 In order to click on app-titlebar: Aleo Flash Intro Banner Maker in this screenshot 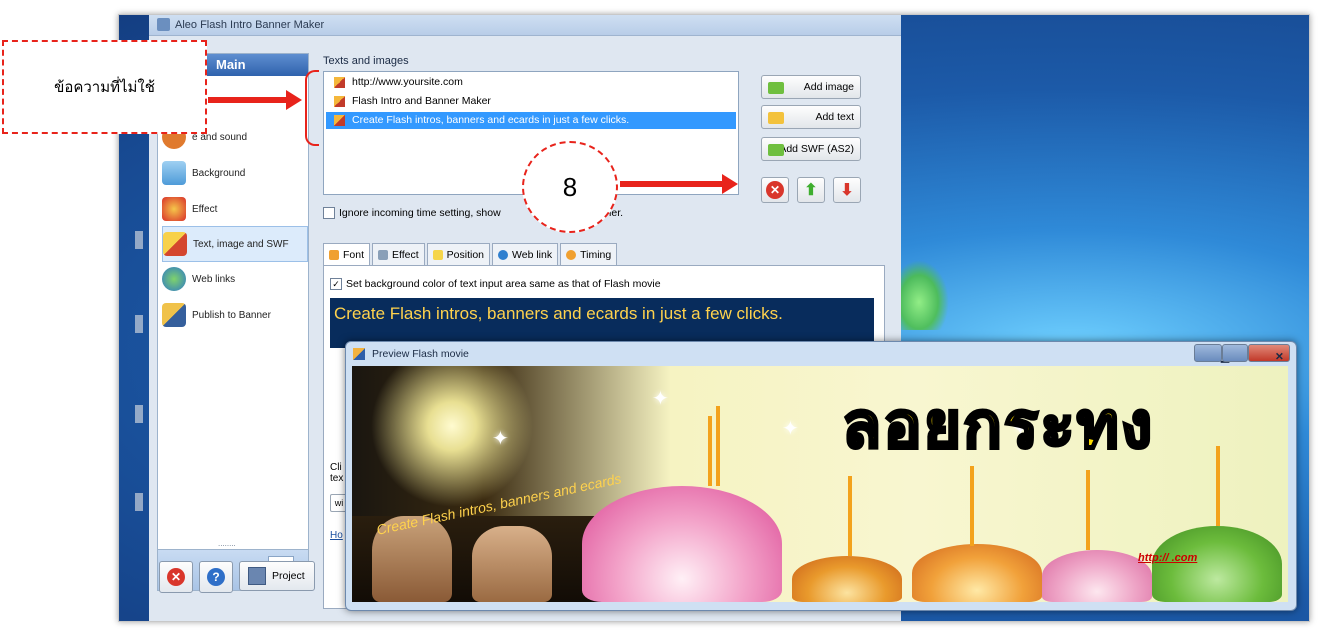, I will do `click(525, 25)`.